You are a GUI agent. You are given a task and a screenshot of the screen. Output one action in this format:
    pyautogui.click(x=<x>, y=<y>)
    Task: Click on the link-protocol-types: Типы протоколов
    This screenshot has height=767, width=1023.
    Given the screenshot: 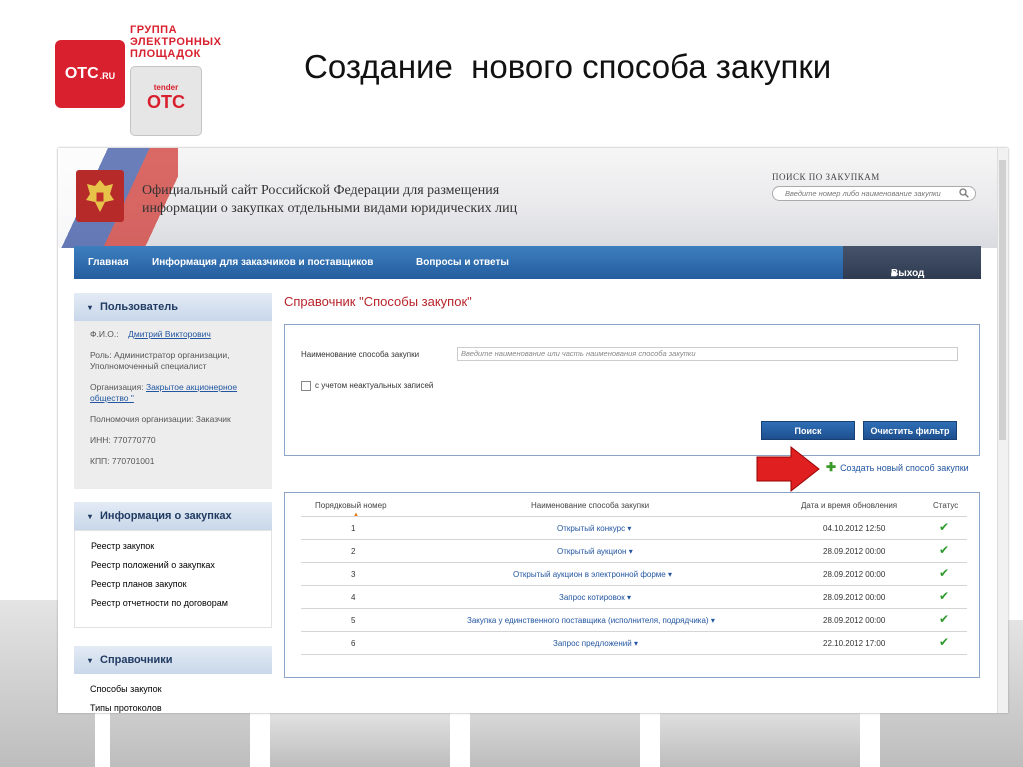 What is the action you would take?
    pyautogui.click(x=126, y=708)
    